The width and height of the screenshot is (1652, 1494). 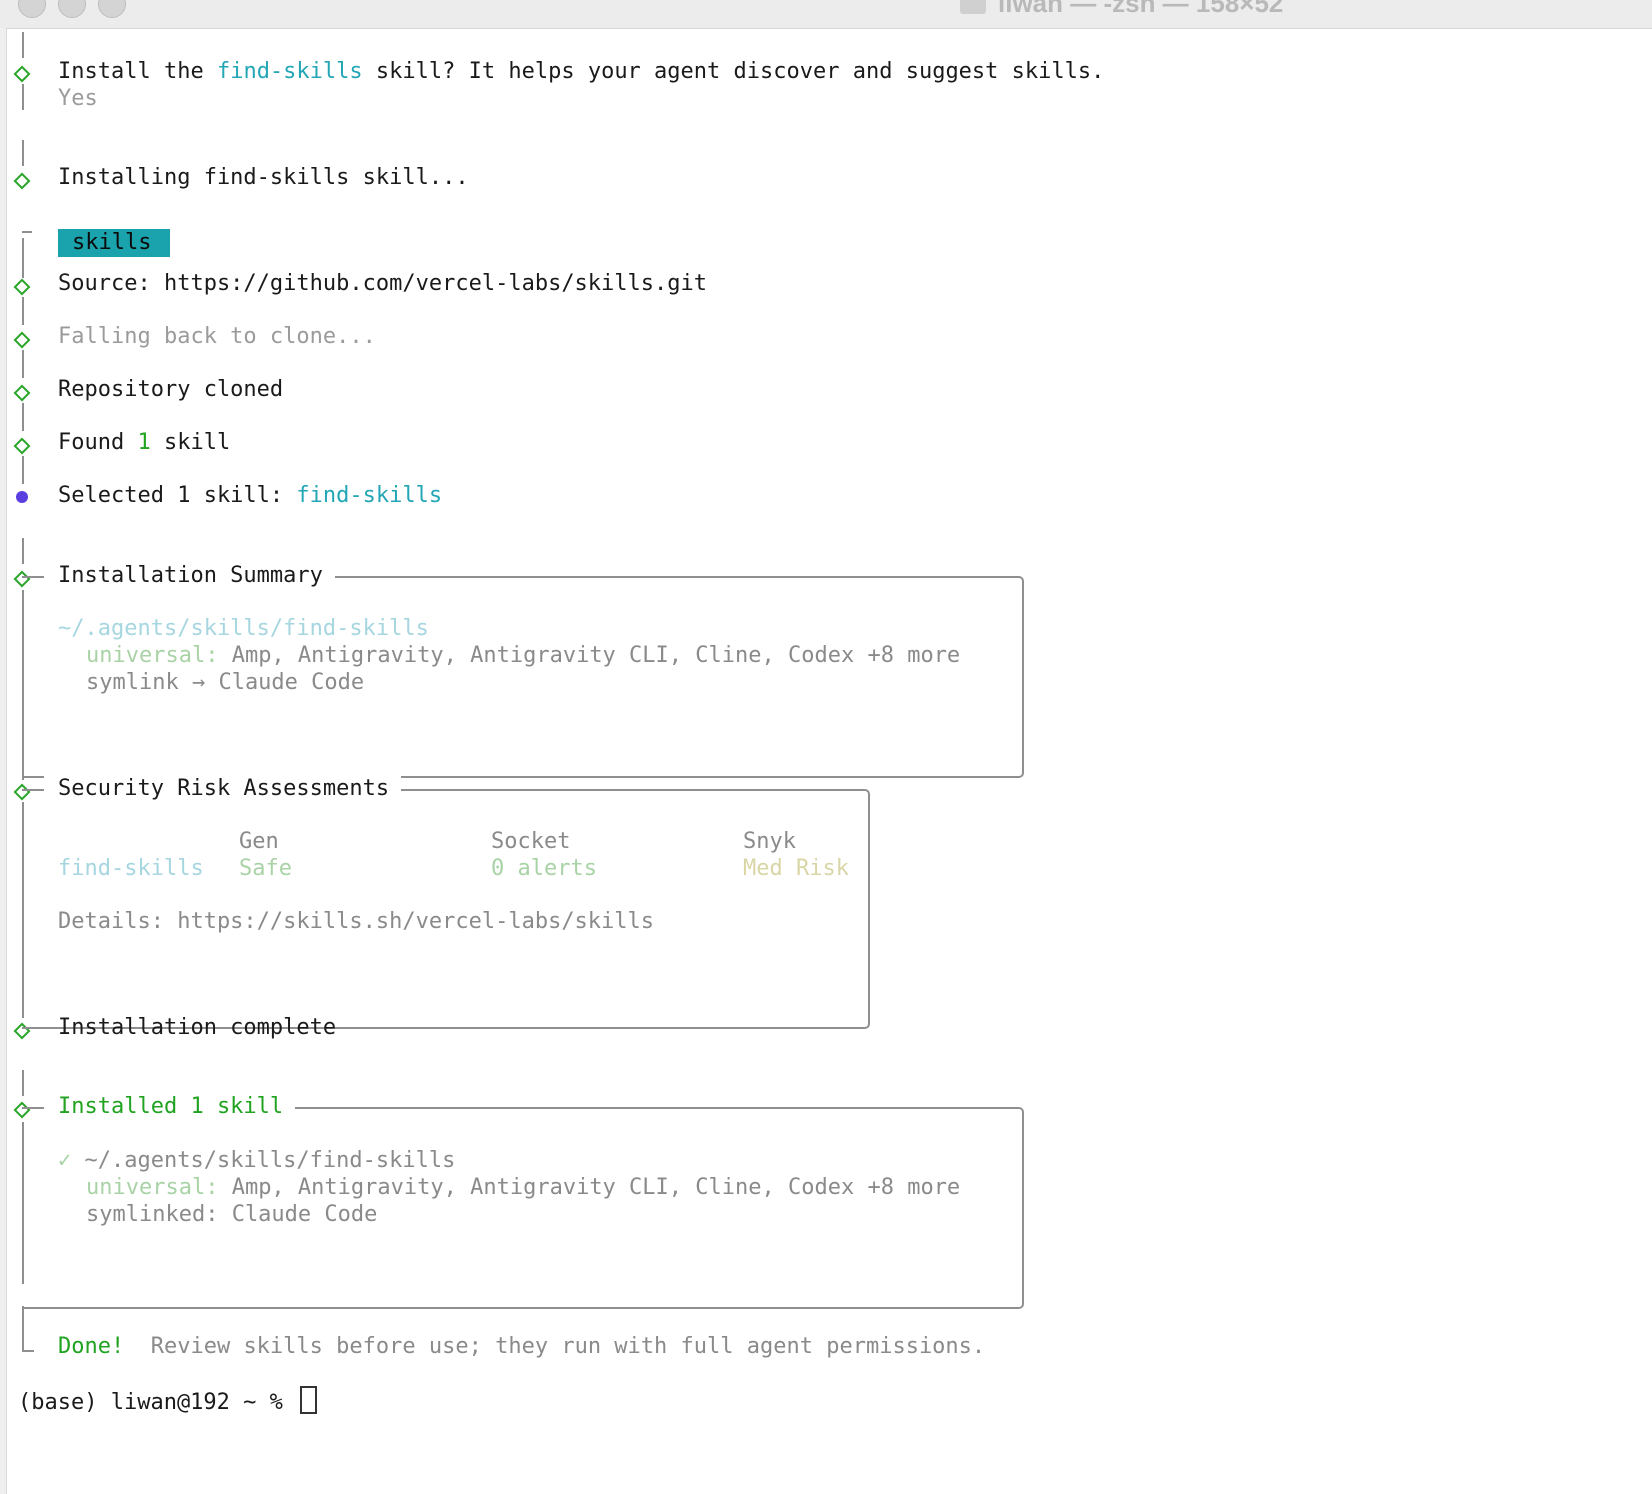 I want to click on security-header-socket: Socket, so click(x=531, y=841).